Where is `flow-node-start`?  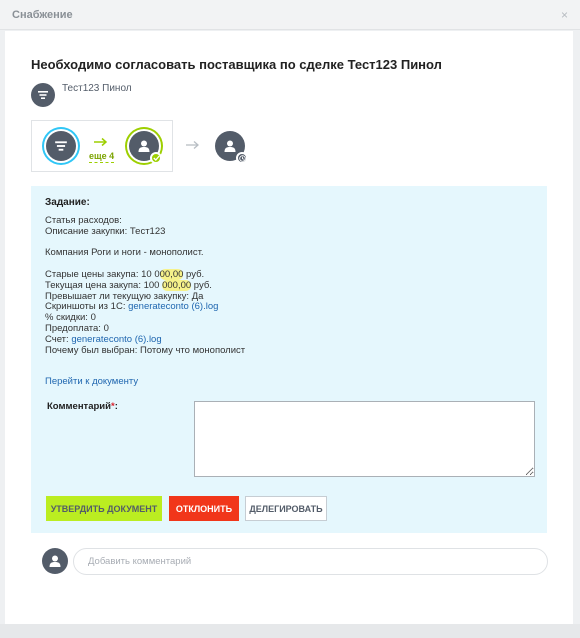 flow-node-start is located at coordinates (61, 146).